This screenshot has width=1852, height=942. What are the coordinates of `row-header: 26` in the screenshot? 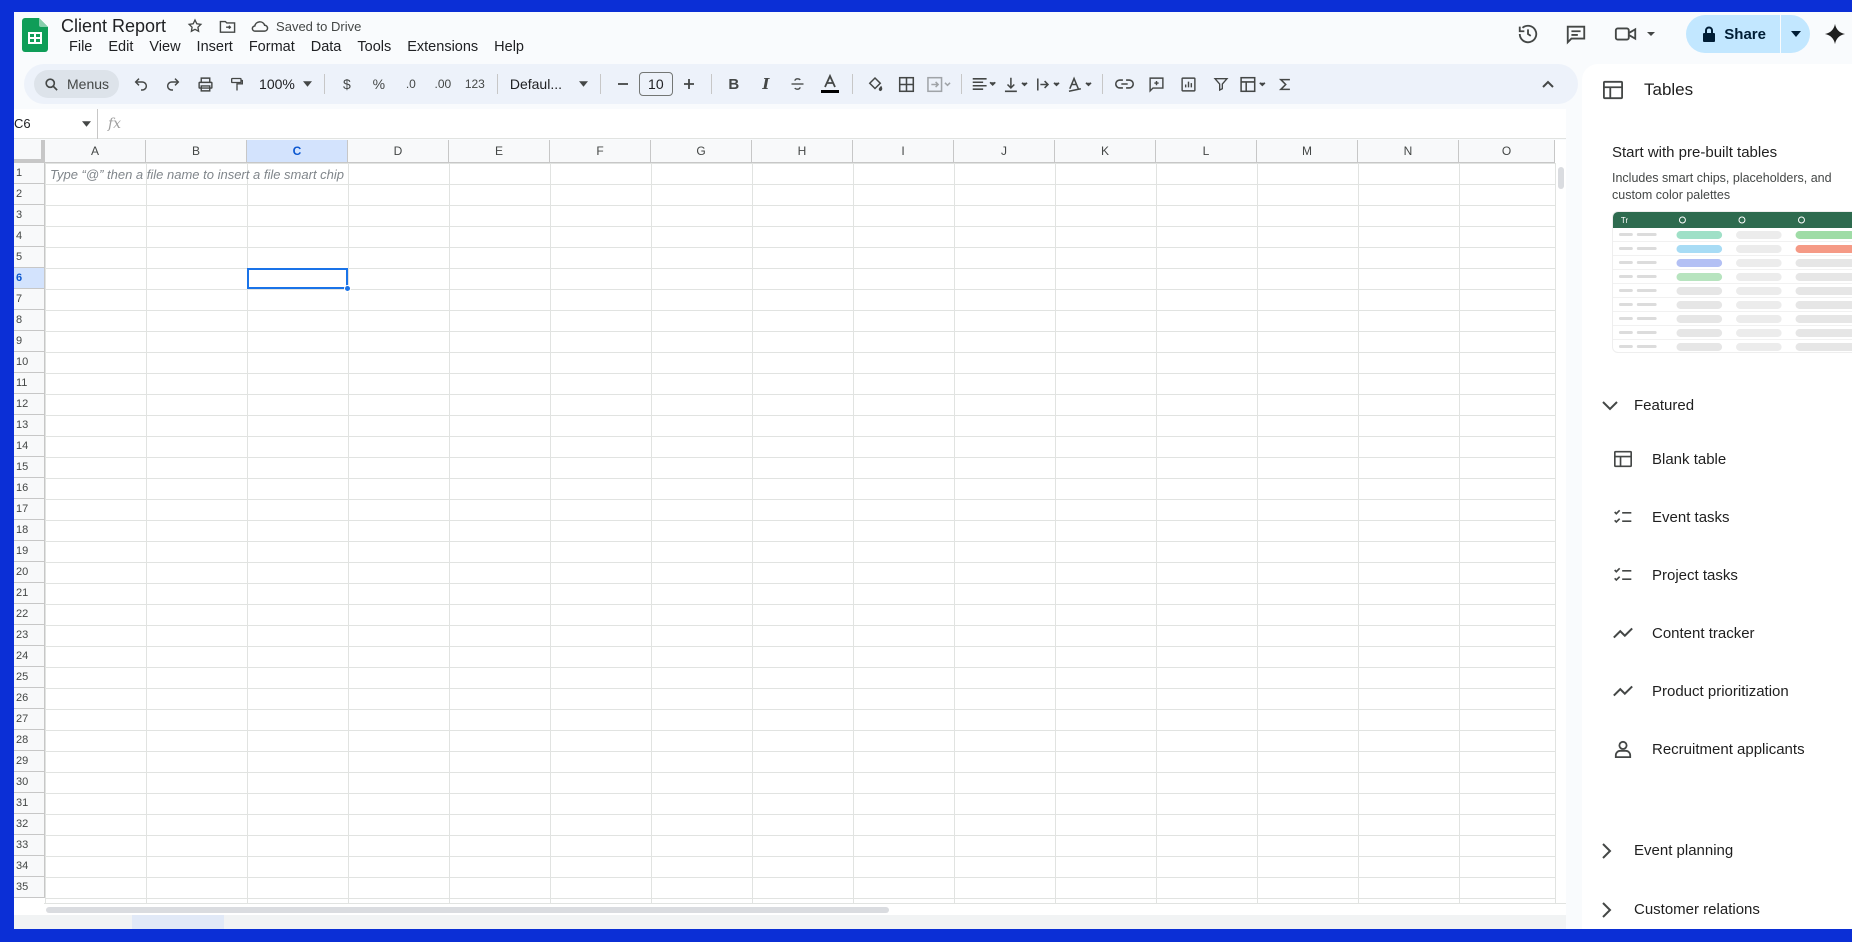 It's located at (29, 698).